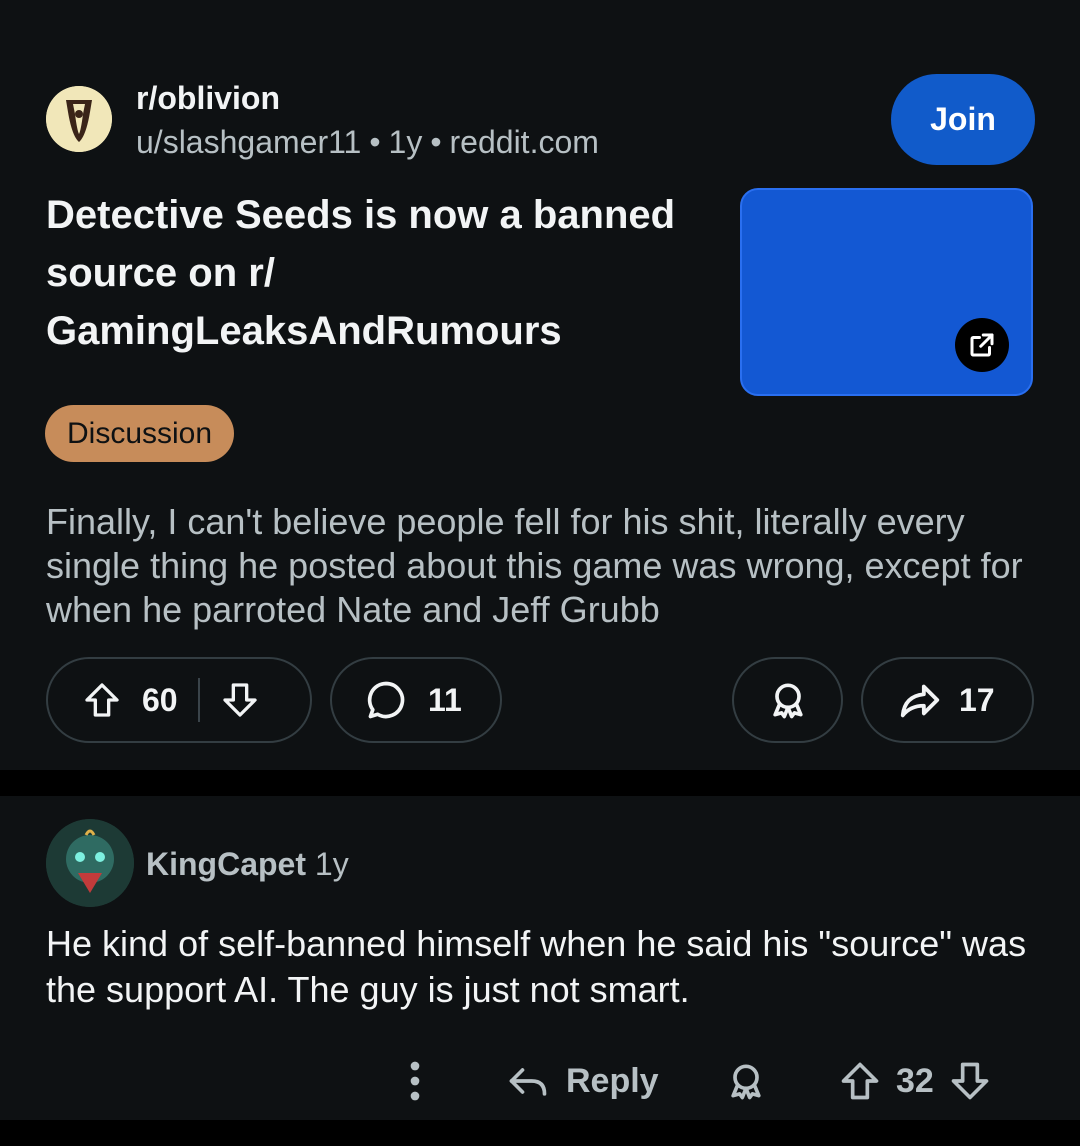  I want to click on post-author: u/slashgamer11, so click(248, 142).